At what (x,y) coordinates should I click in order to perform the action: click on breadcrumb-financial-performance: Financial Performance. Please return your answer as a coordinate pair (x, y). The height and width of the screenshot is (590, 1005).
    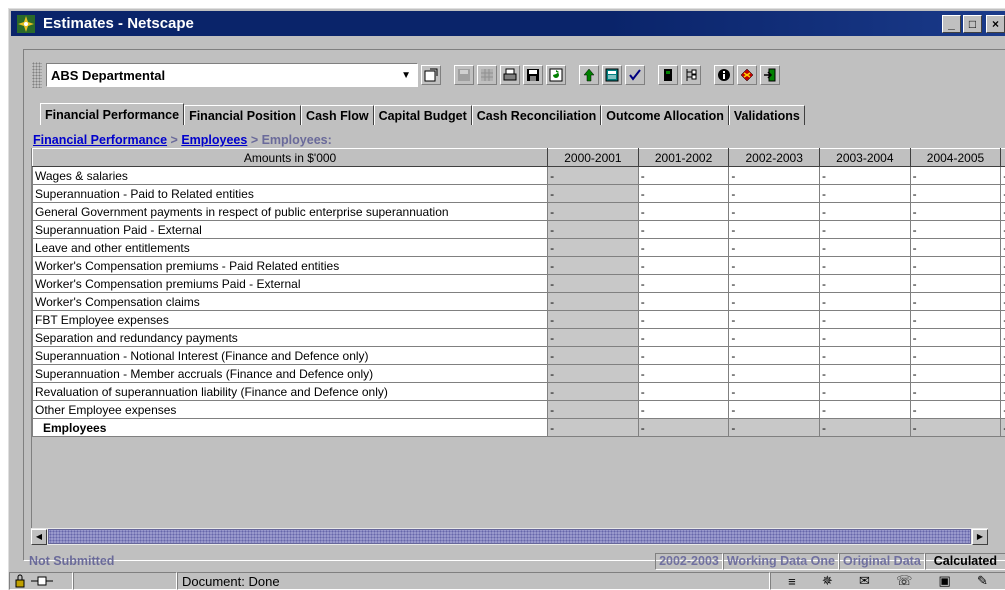
    Looking at the image, I should click on (100, 140).